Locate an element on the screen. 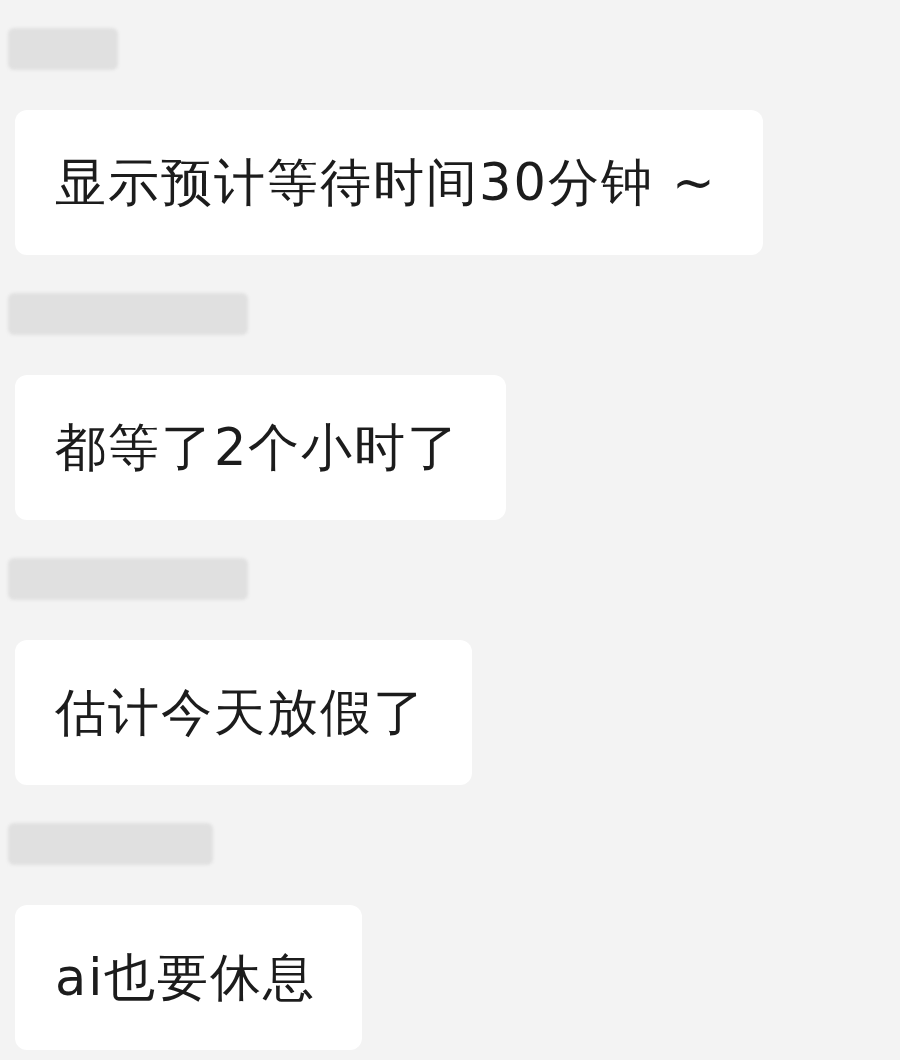  message-text: 显示预计等待时间30分钟 ~ is located at coordinates (386, 182).